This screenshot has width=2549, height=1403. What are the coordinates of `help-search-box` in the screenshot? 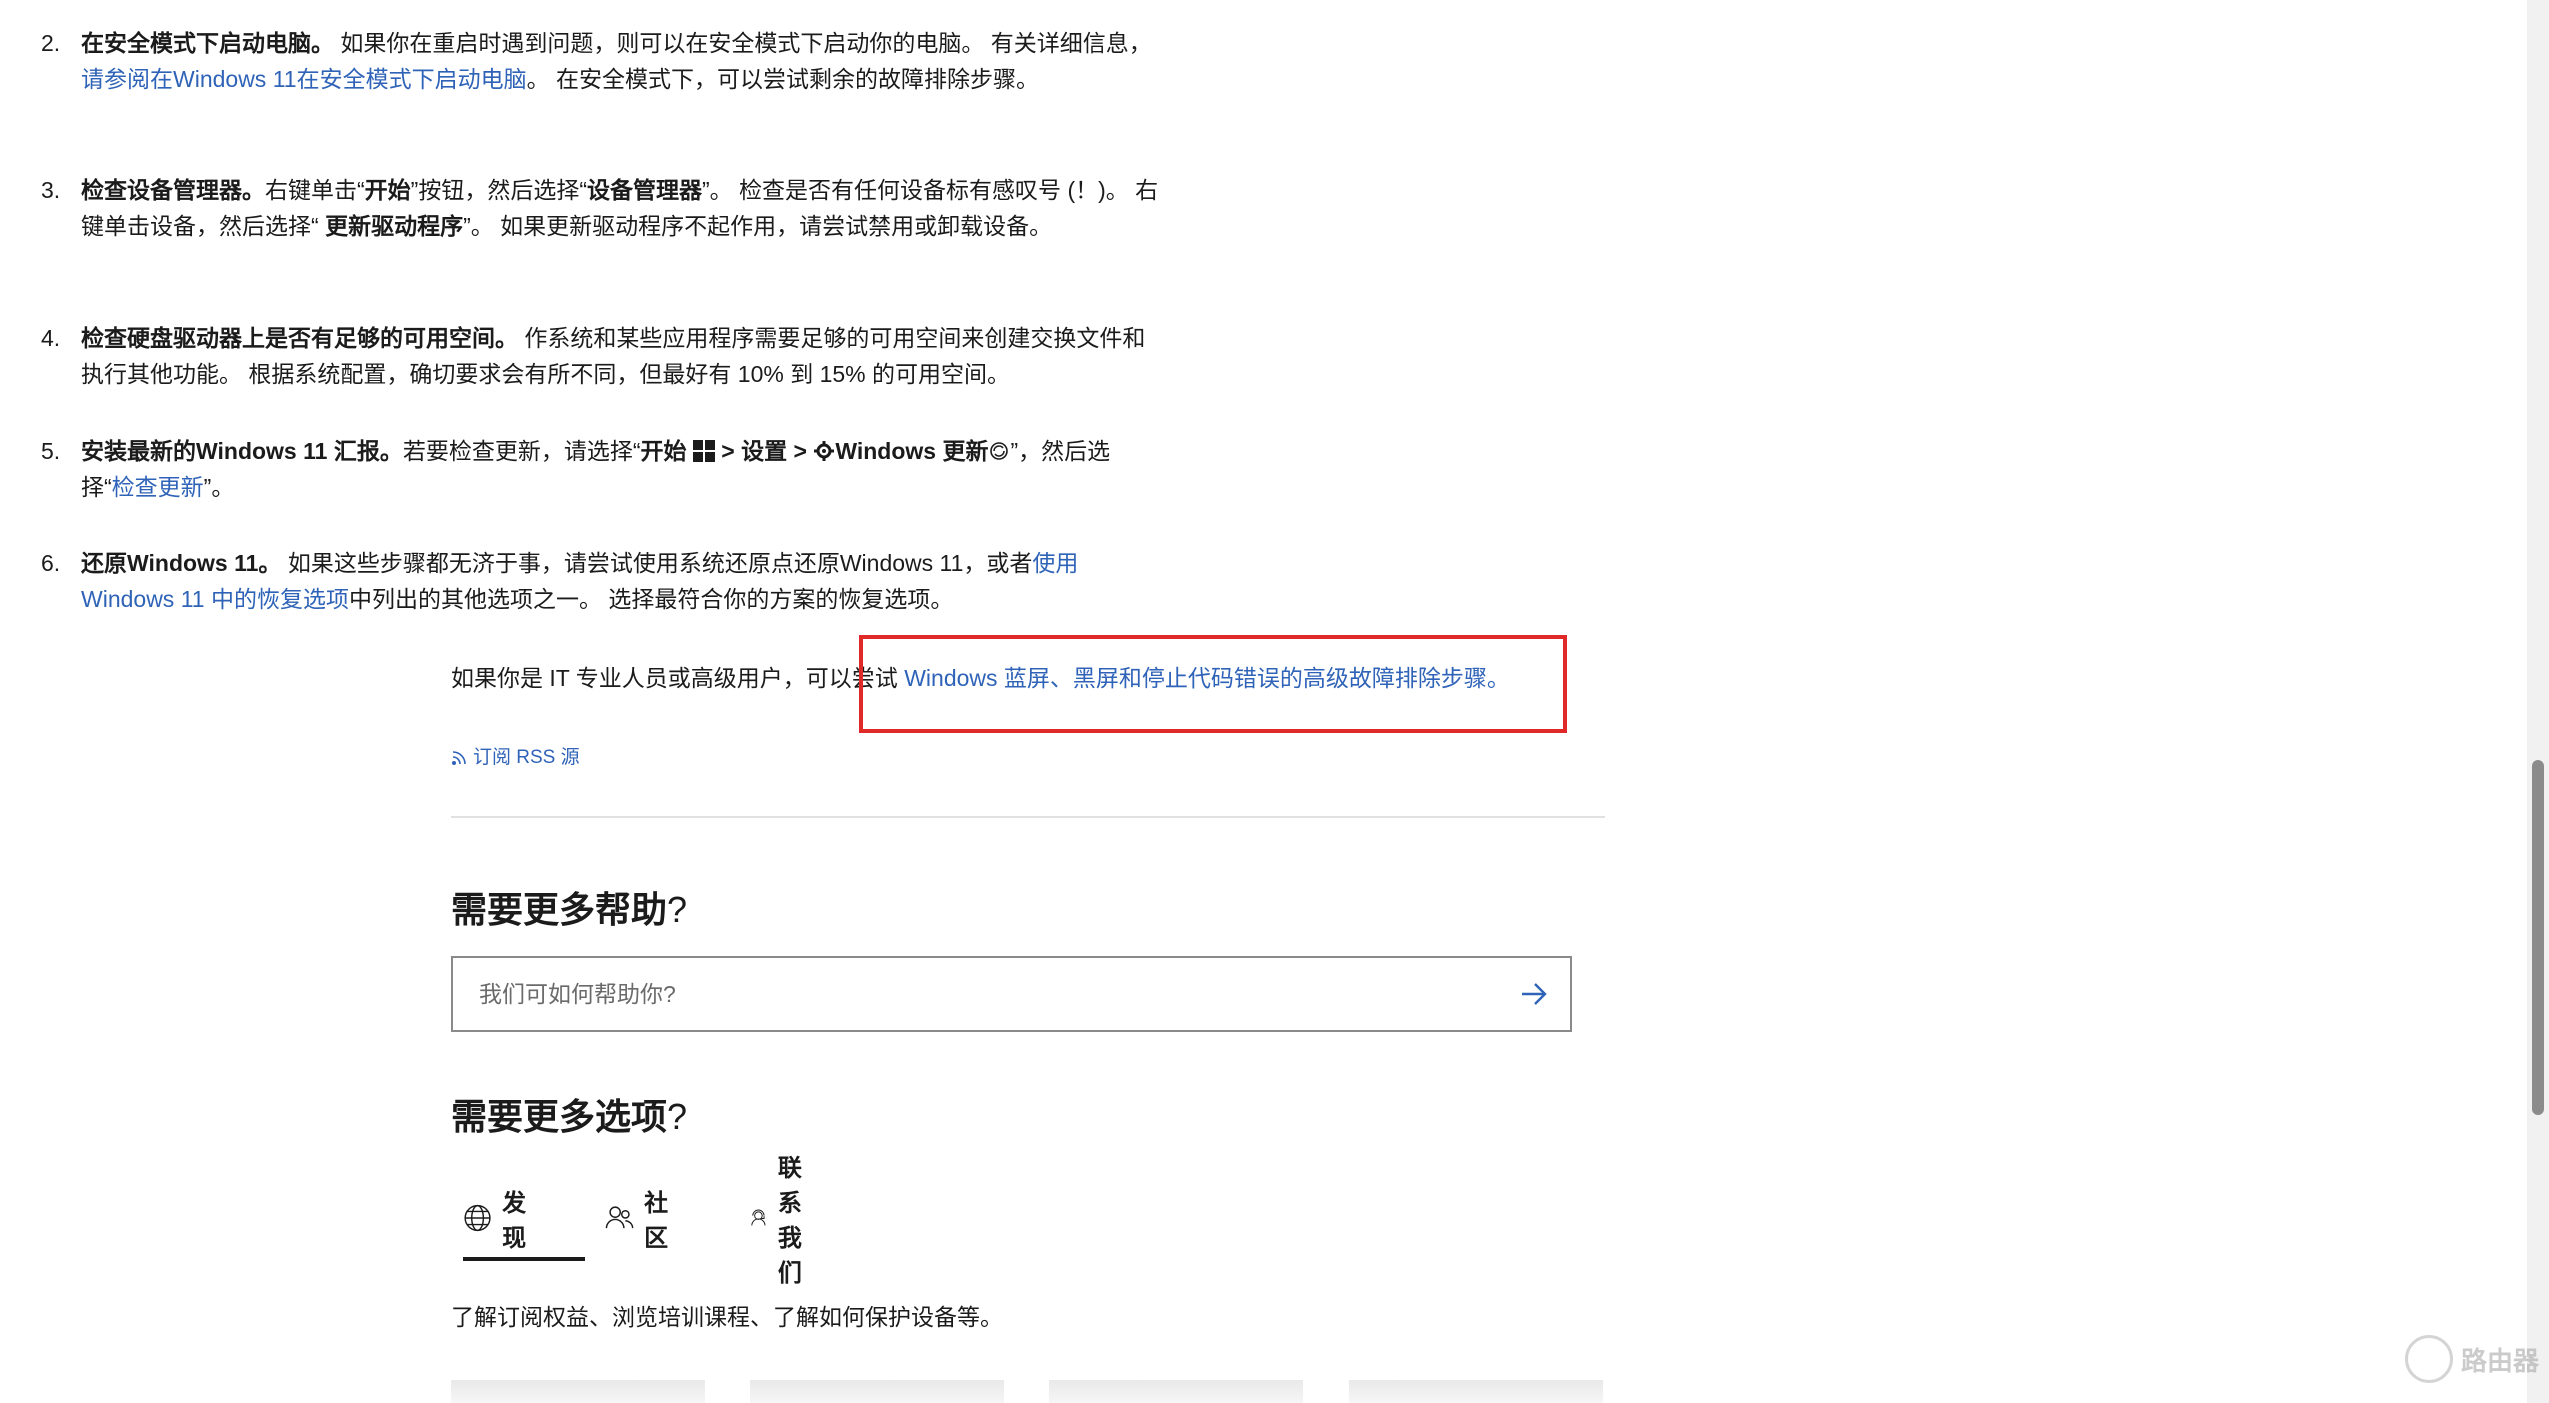 It's located at (1011, 994).